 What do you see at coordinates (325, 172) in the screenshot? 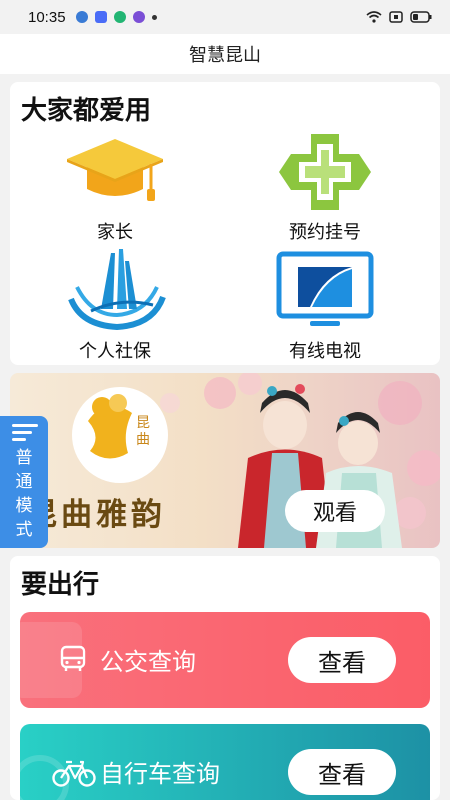
I see `medical-cross-icon` at bounding box center [325, 172].